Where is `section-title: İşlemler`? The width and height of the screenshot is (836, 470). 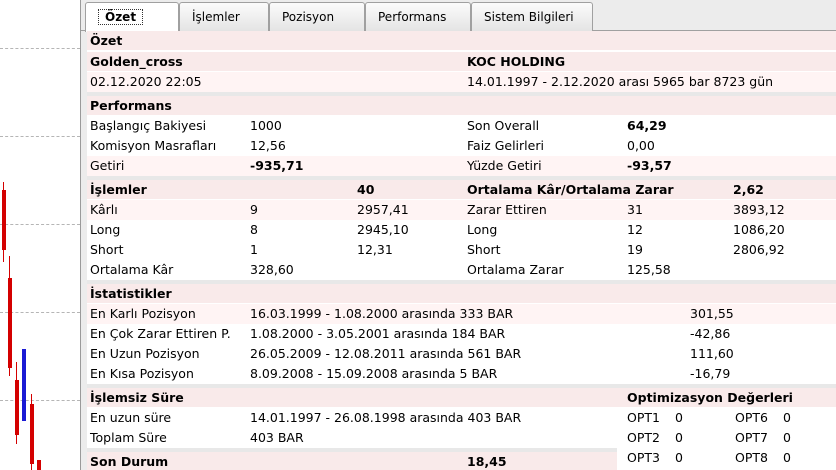 section-title: İşlemler is located at coordinates (118, 189).